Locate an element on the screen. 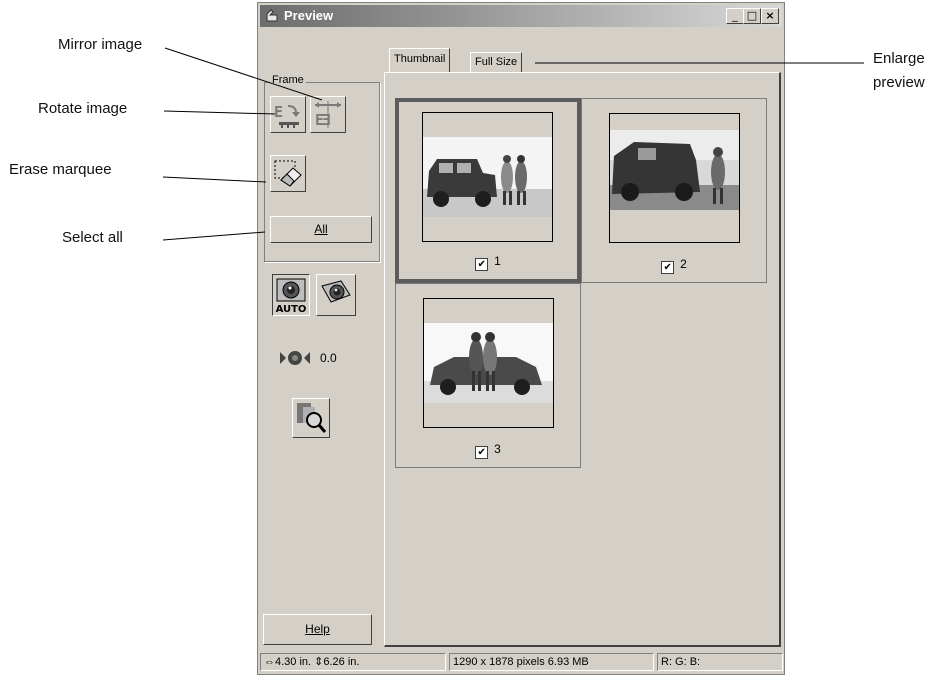 This screenshot has height=677, width=951. select-all-label: All is located at coordinates (321, 229).